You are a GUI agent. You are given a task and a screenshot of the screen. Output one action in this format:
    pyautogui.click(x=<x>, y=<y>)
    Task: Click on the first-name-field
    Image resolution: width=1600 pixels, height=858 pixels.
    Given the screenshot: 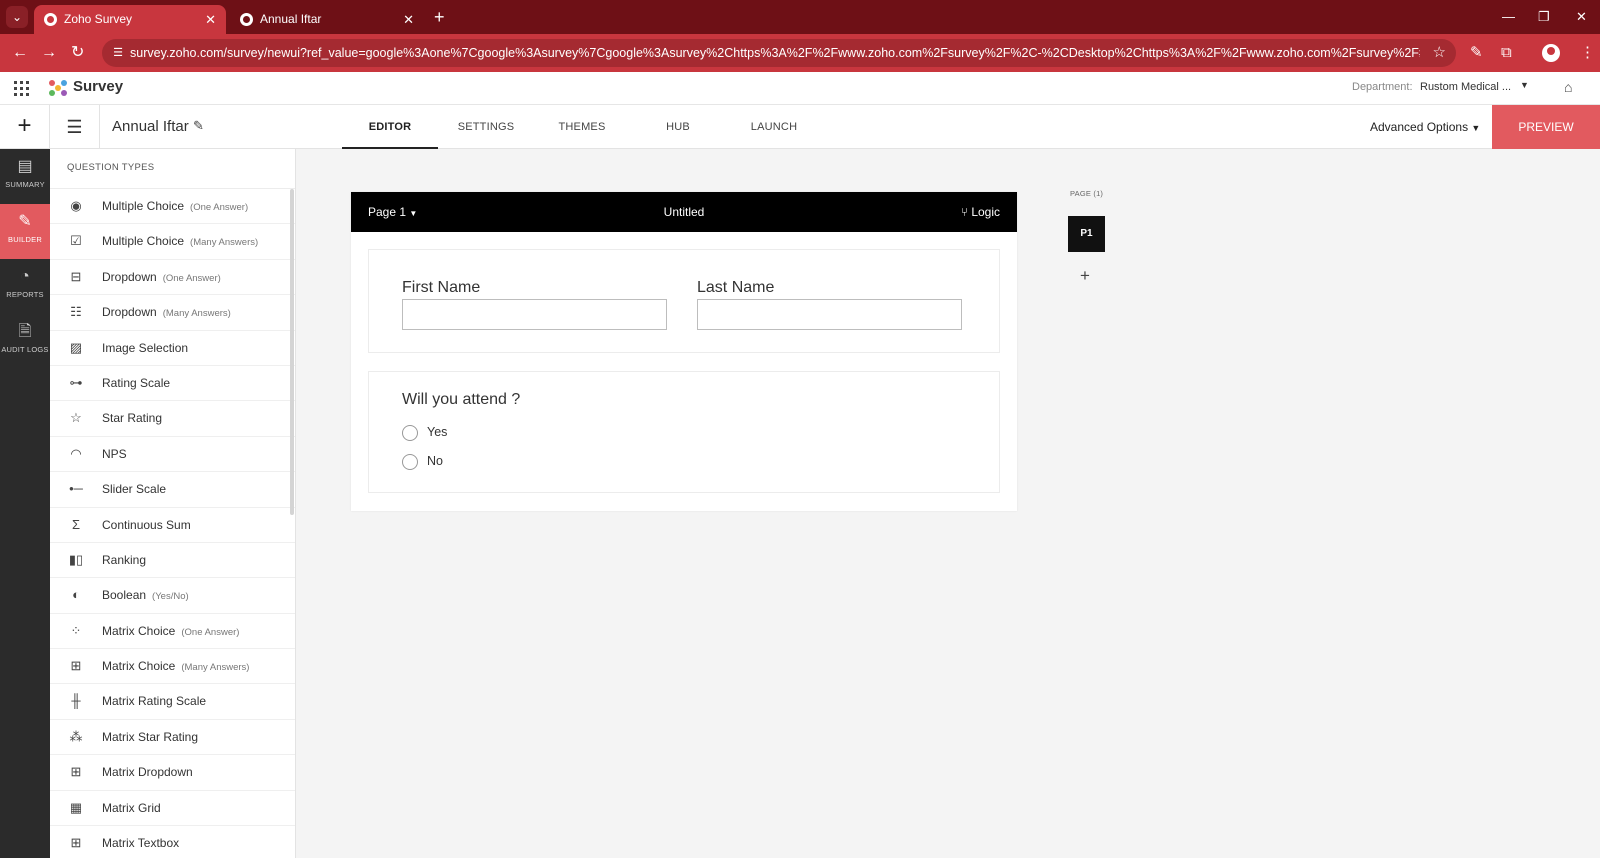 What is the action you would take?
    pyautogui.click(x=534, y=314)
    